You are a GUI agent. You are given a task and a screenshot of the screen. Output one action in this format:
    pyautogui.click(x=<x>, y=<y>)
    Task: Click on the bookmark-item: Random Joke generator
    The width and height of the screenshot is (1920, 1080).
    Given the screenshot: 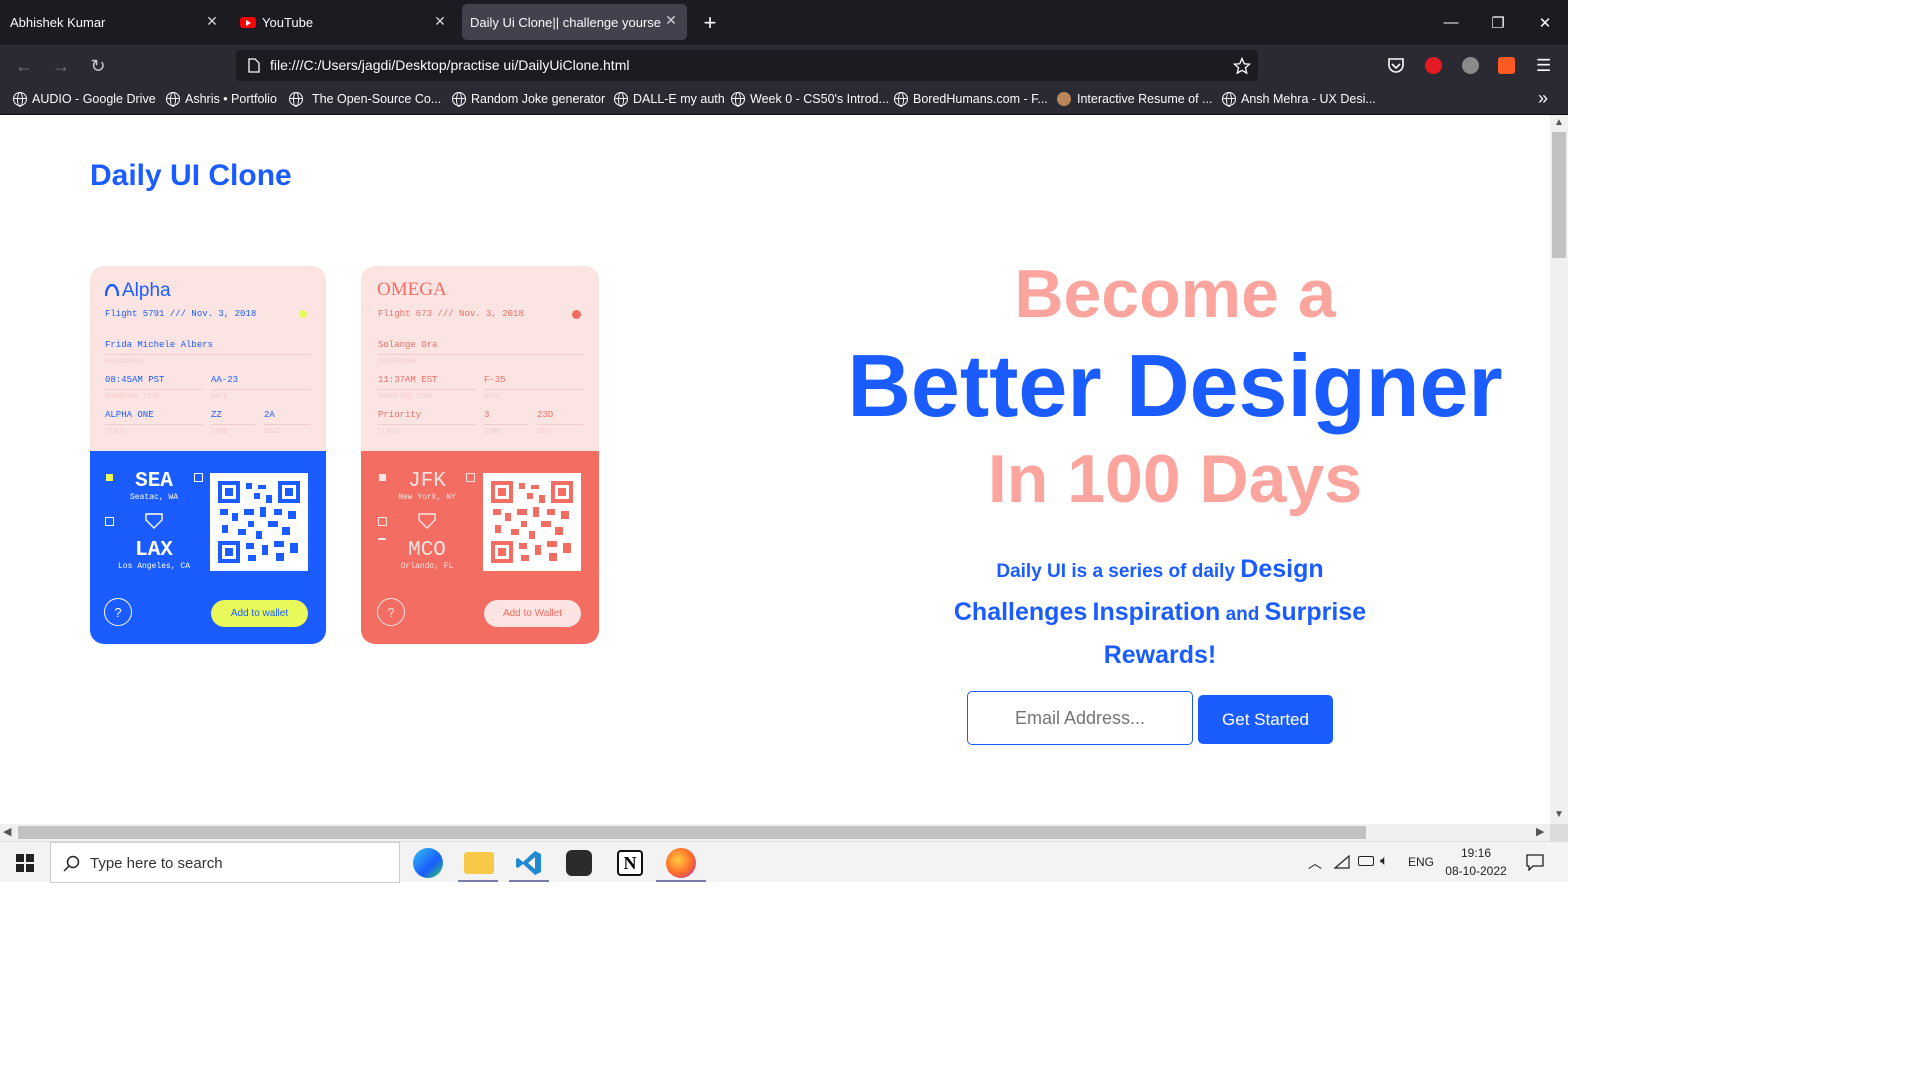 What is the action you would take?
    pyautogui.click(x=529, y=99)
    